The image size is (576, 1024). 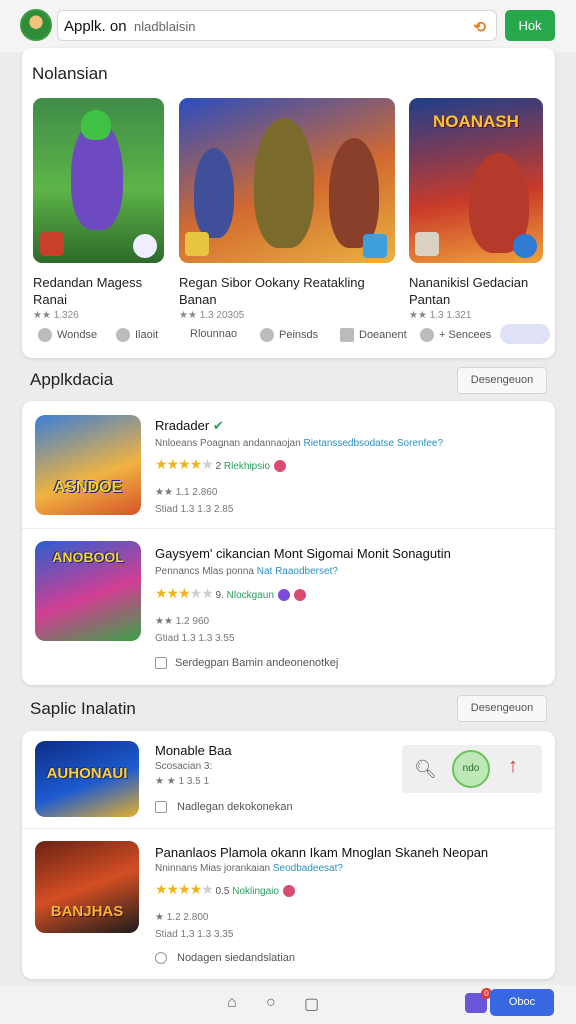 What do you see at coordinates (224, 807) in the screenshot?
I see `app-footer: Nadlegan dekokonekan` at bounding box center [224, 807].